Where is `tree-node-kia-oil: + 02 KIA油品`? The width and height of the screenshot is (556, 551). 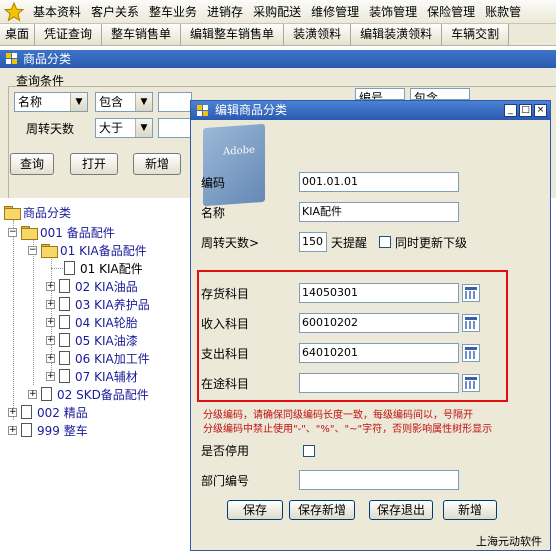
tree-node-kia-oil: + 02 KIA油品 is located at coordinates (92, 286).